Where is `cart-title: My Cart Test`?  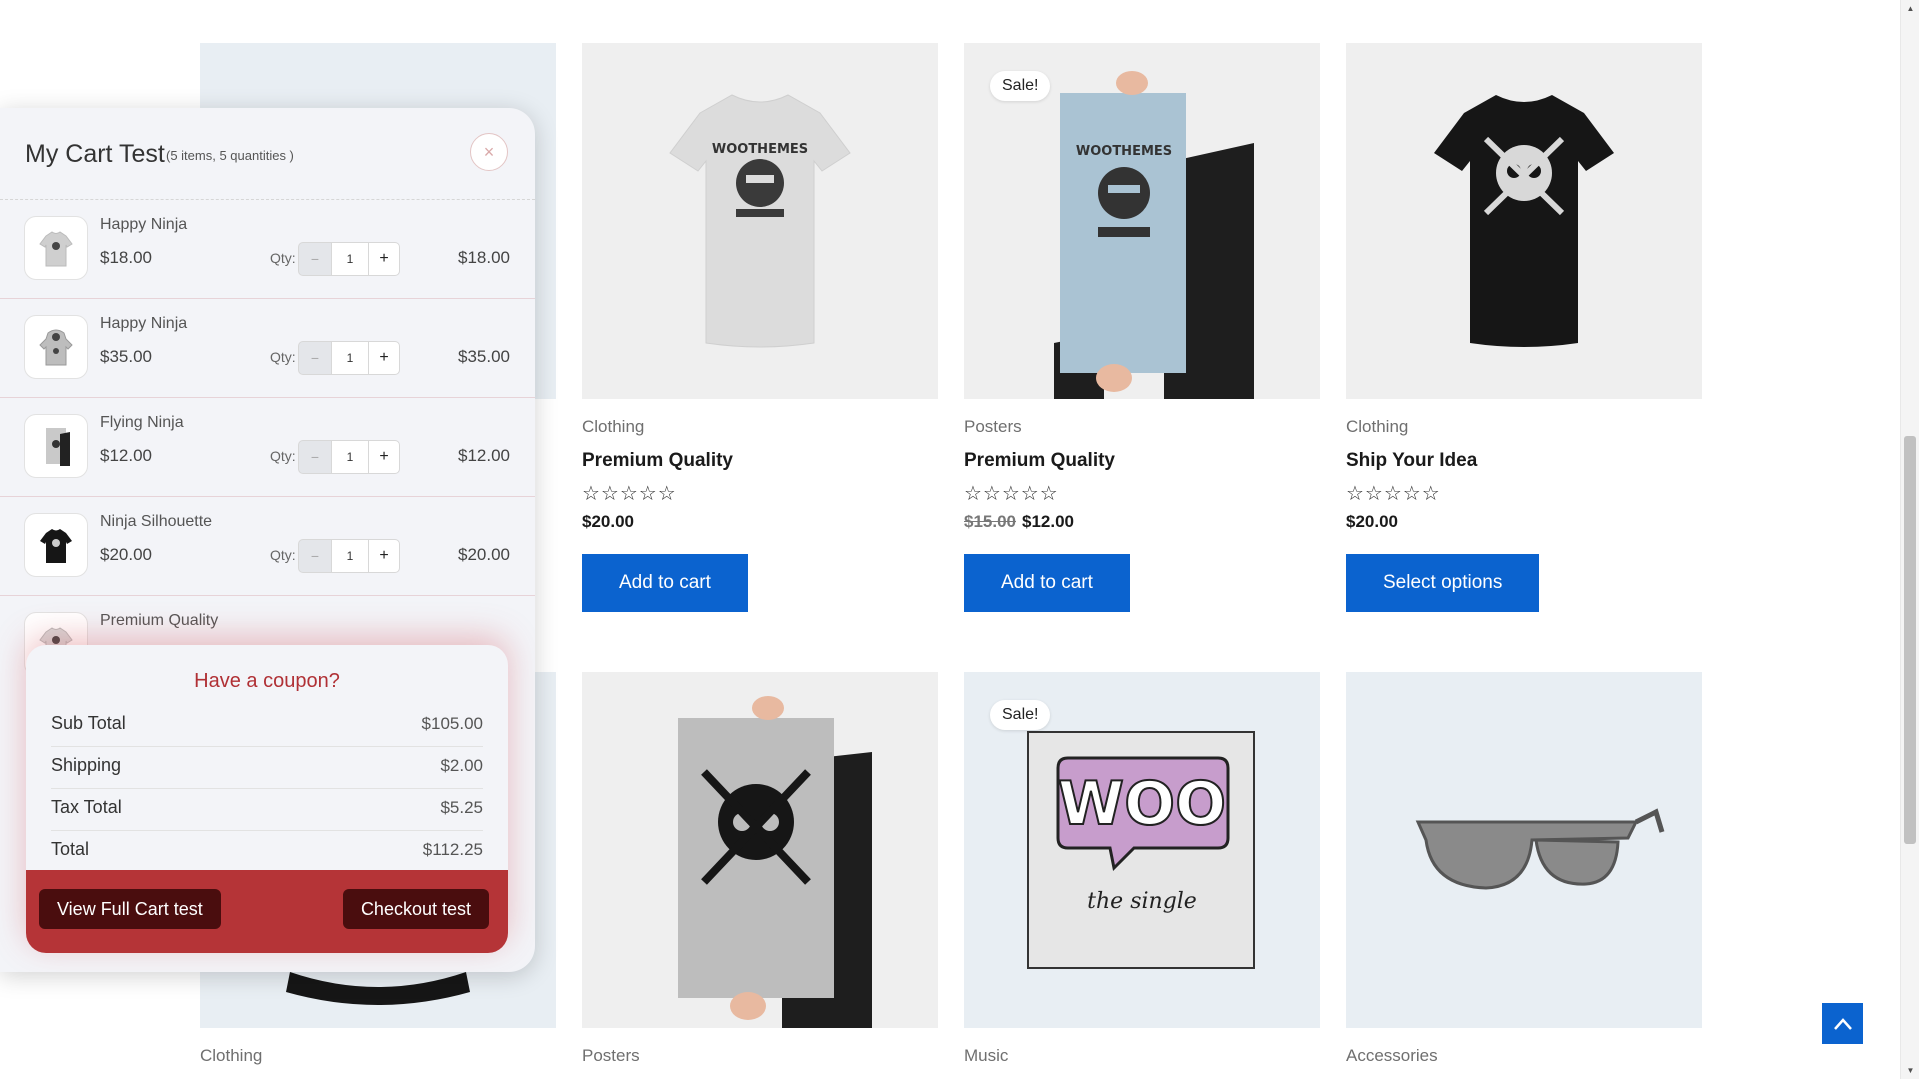 cart-title: My Cart Test is located at coordinates (95, 154).